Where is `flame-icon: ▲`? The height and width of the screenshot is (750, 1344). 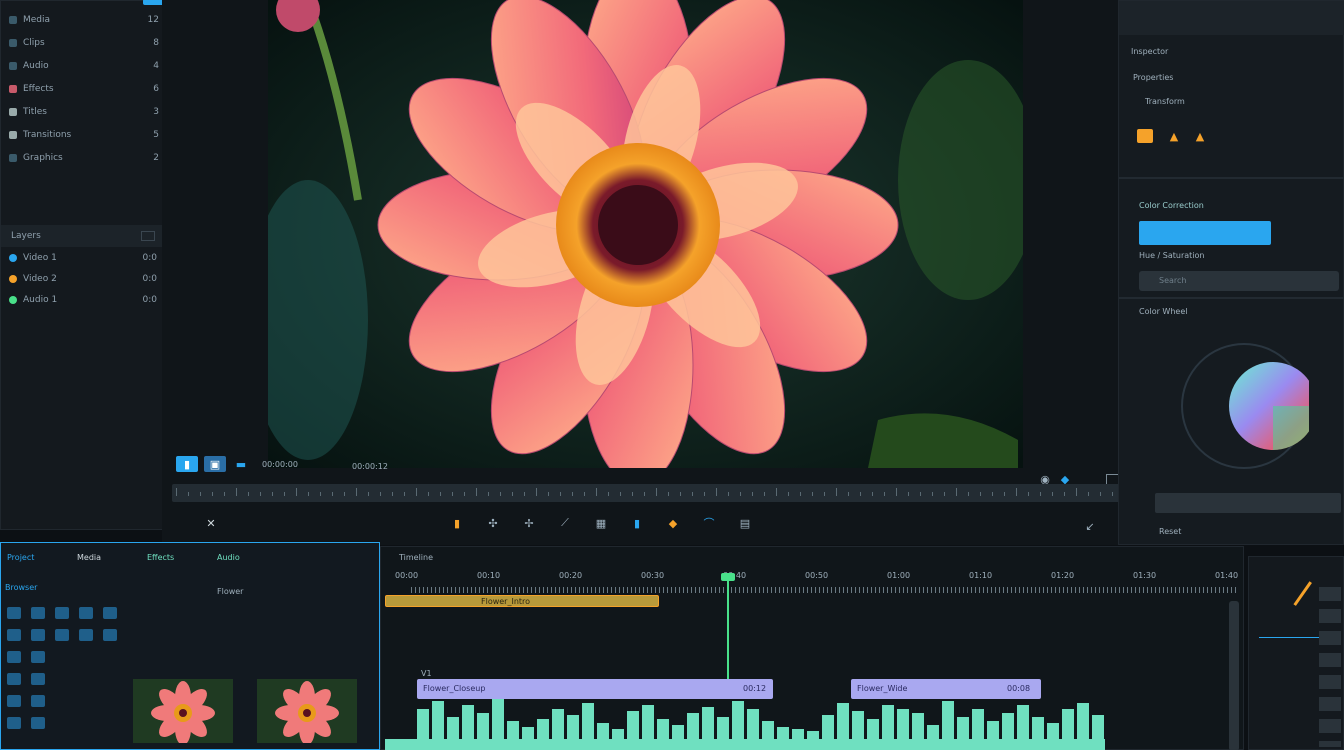
flame-icon: ▲ is located at coordinates (1174, 136).